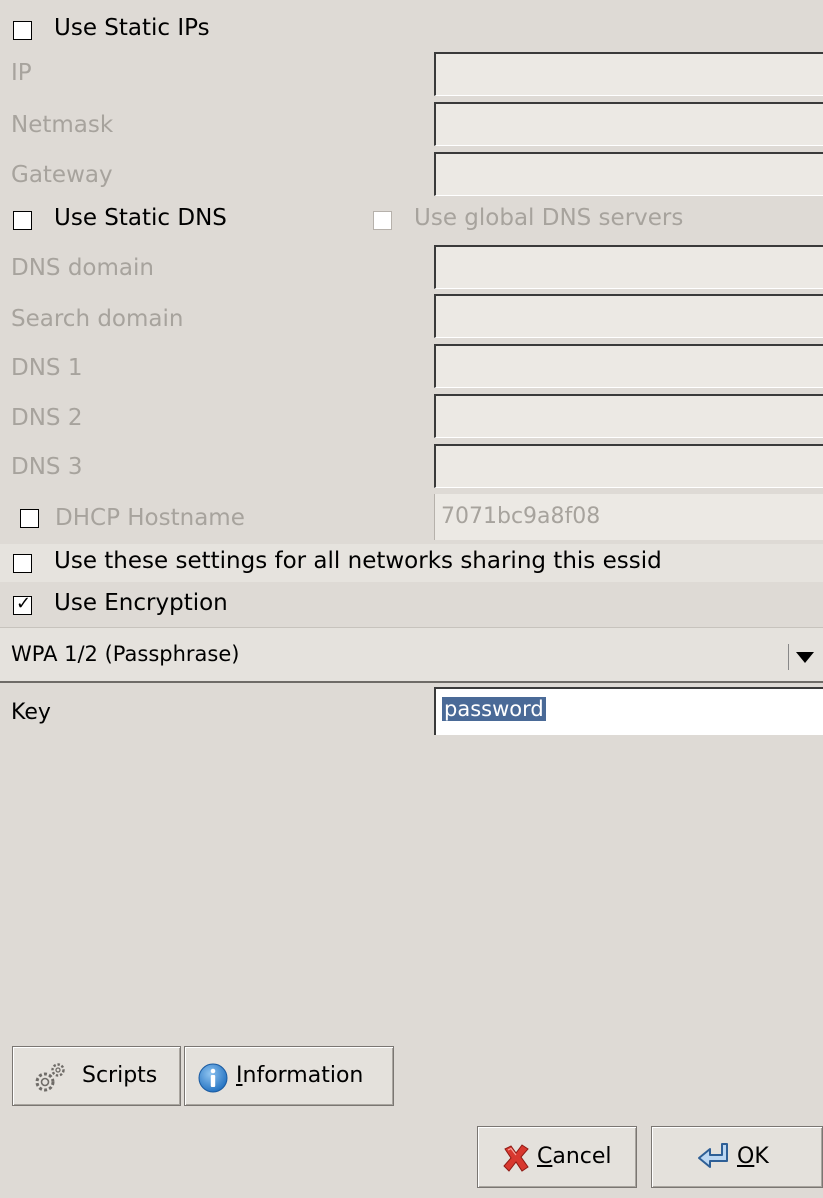  I want to click on static-ip-row: Use Static IPs, so click(411, 29).